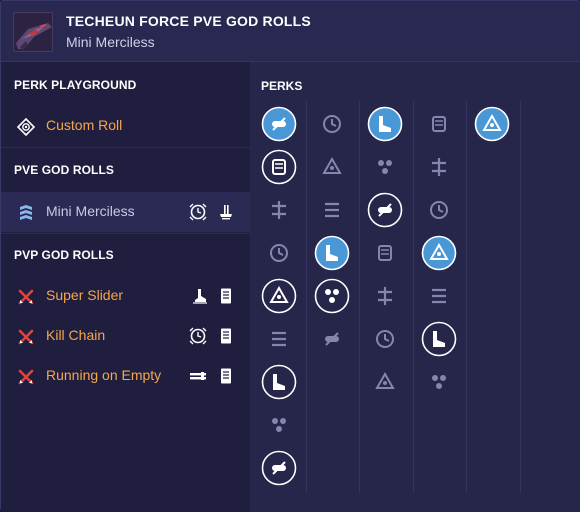 This screenshot has width=580, height=512. What do you see at coordinates (385, 167) in the screenshot?
I see `dragonfly-icon` at bounding box center [385, 167].